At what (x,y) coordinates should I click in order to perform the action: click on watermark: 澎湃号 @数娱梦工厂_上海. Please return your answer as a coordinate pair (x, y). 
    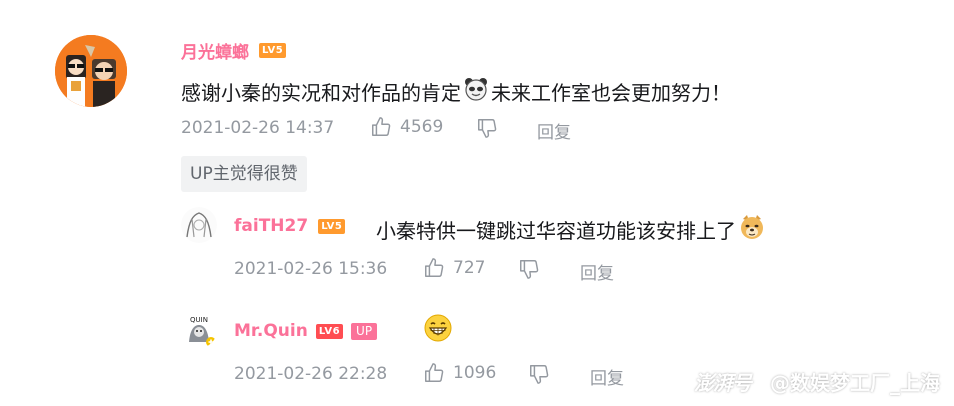
    Looking at the image, I should click on (817, 381).